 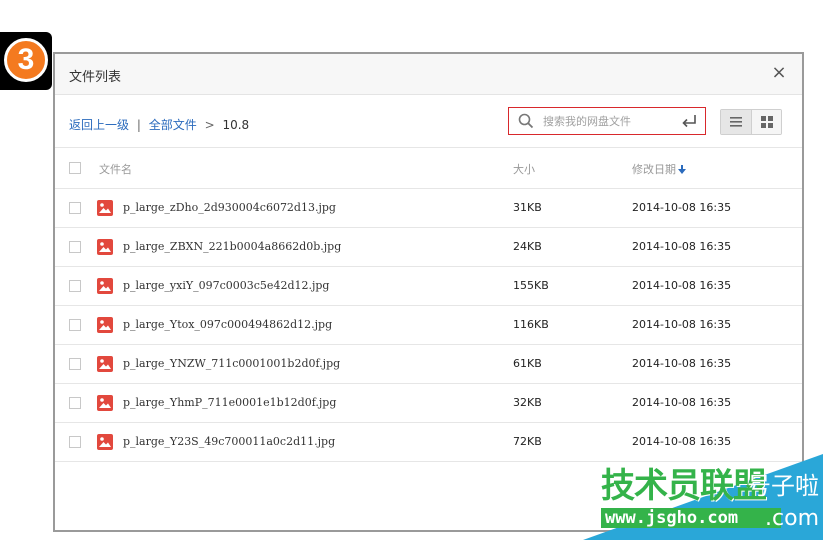 I want to click on file-size: 32KB, so click(x=527, y=402).